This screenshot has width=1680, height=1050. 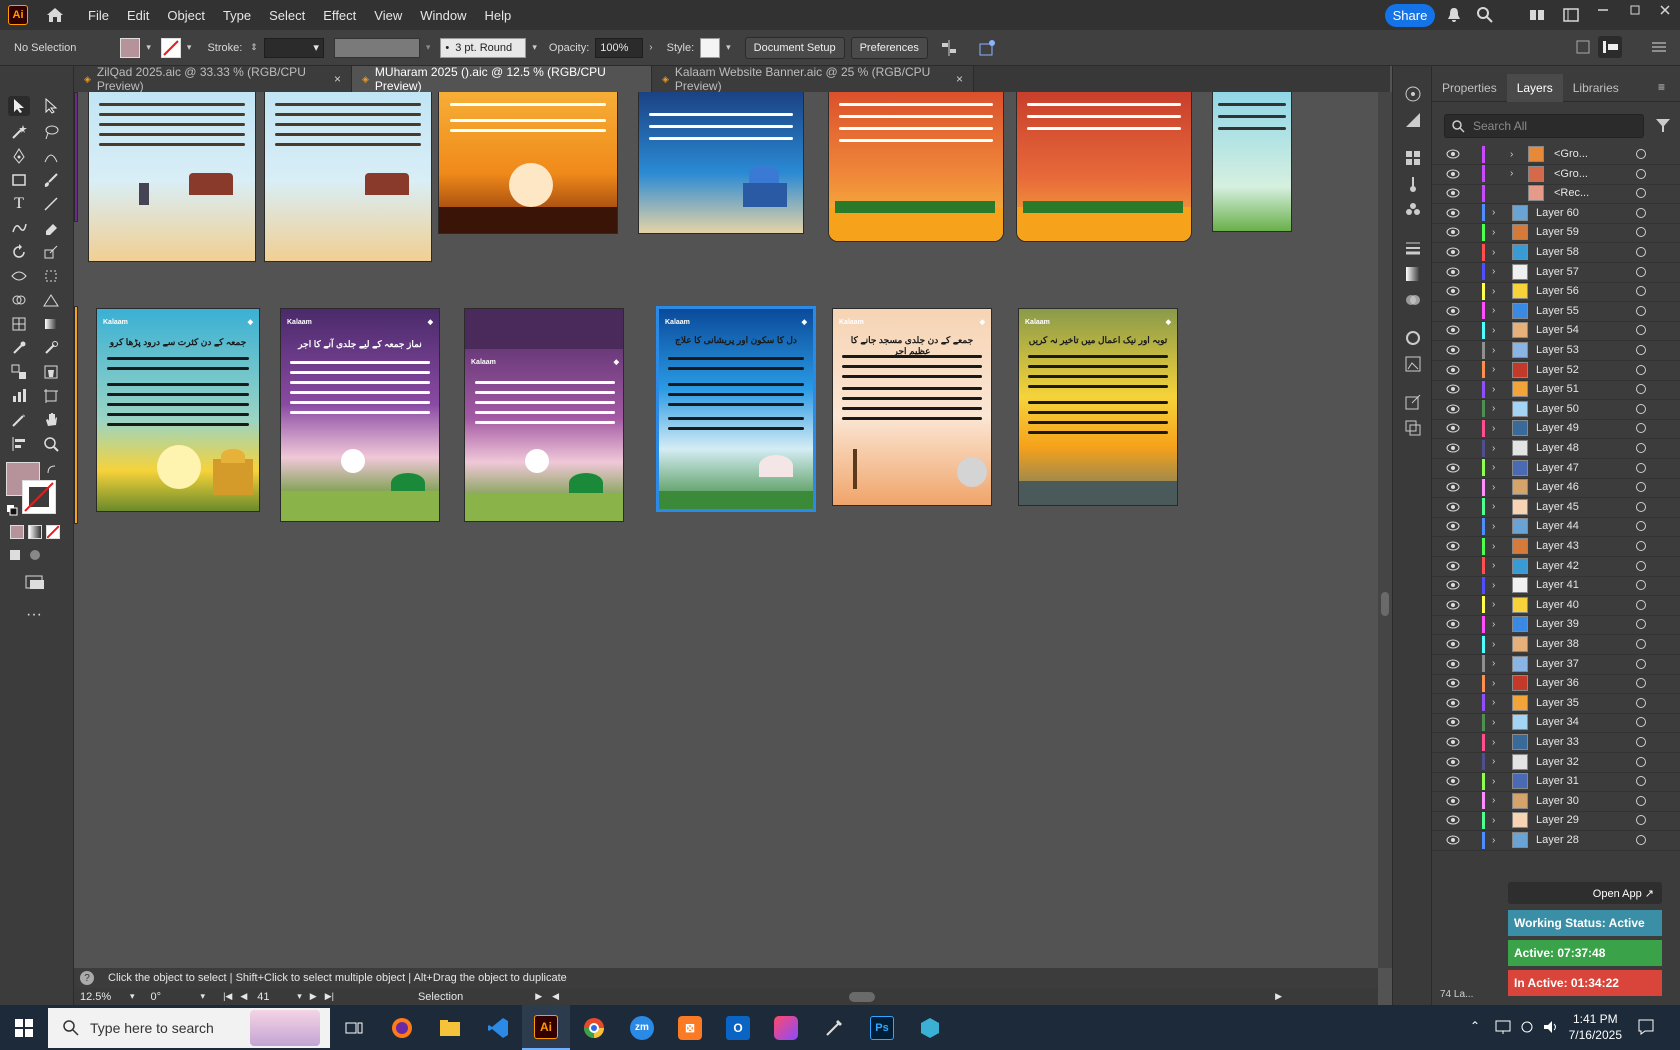 What do you see at coordinates (1661, 87) in the screenshot?
I see `panel-menu-icon: ≡` at bounding box center [1661, 87].